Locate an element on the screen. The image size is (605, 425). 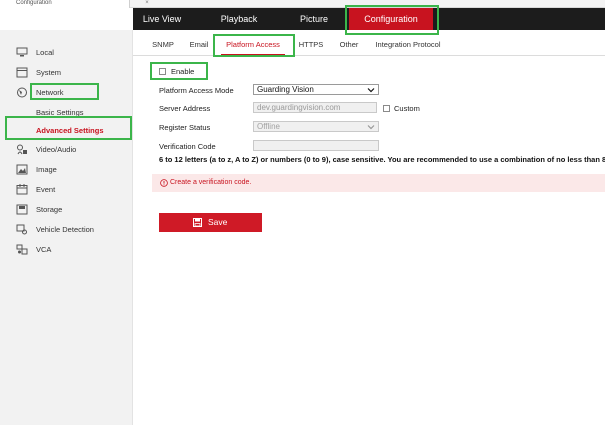
enable-checkbox is located at coordinates (162, 71).